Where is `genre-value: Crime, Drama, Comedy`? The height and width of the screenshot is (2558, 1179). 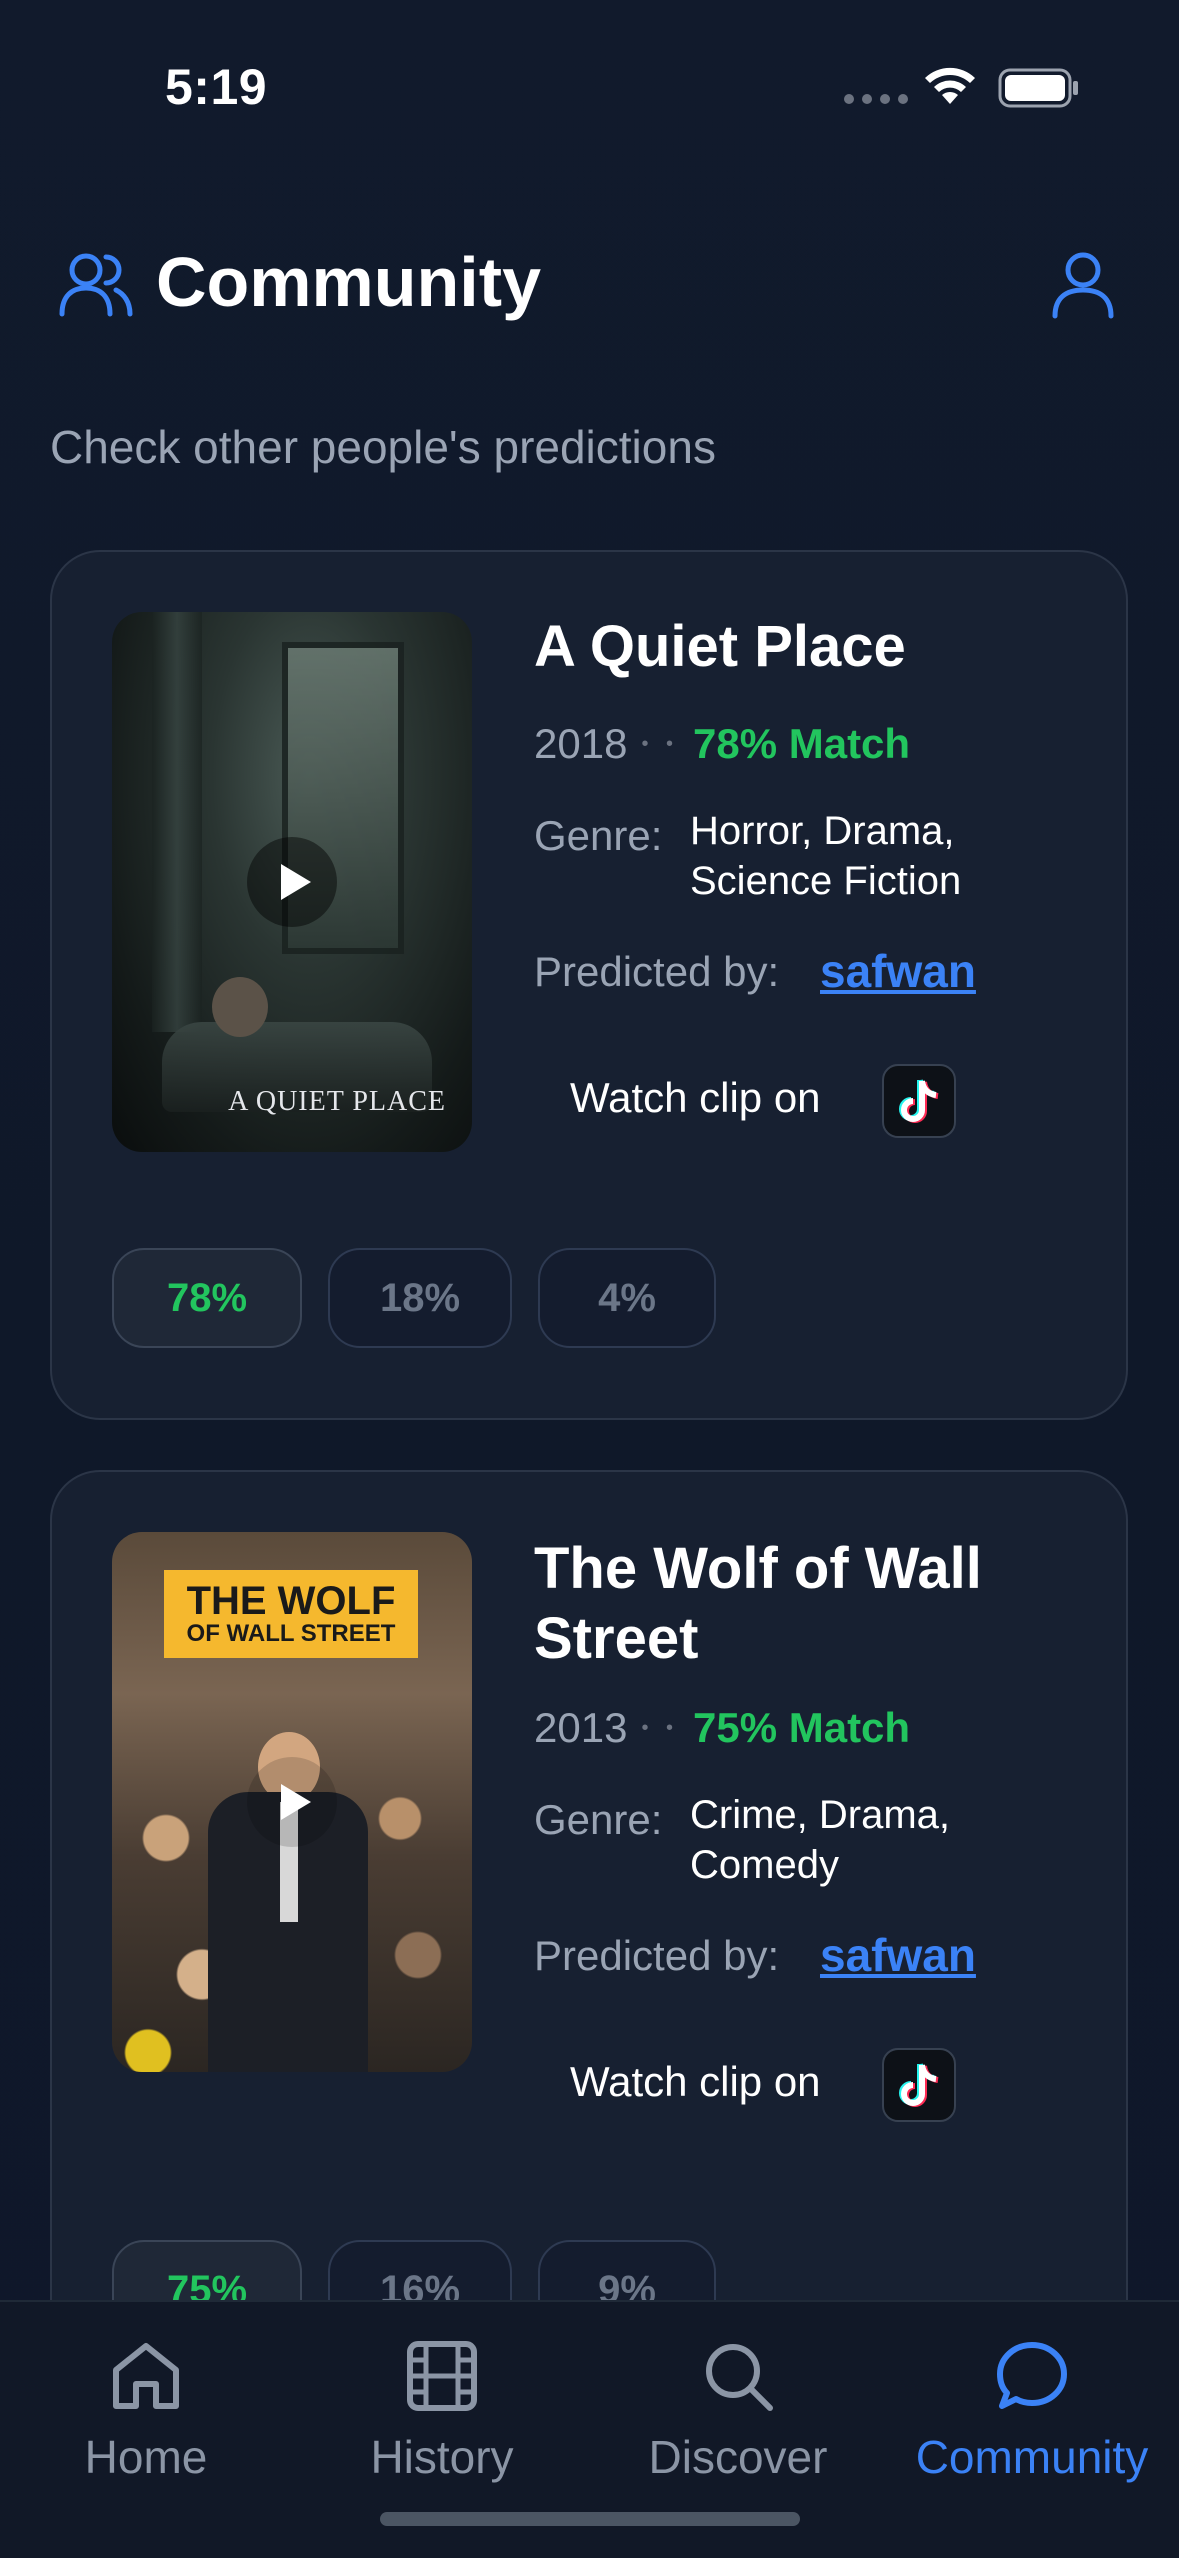
genre-value: Crime, Drama, Comedy is located at coordinates (820, 1840).